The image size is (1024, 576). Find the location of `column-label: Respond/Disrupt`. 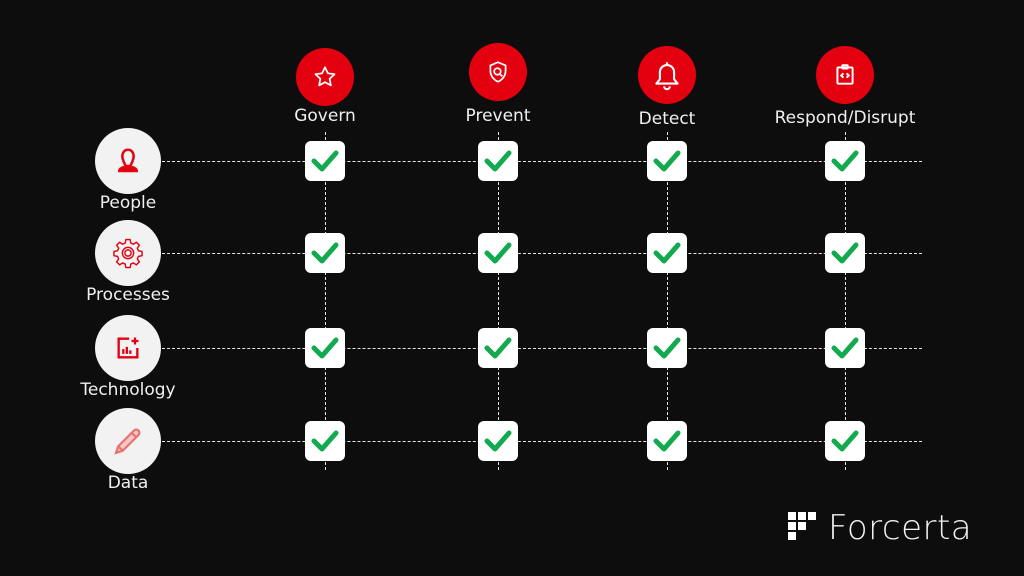

column-label: Respond/Disrupt is located at coordinates (845, 118).